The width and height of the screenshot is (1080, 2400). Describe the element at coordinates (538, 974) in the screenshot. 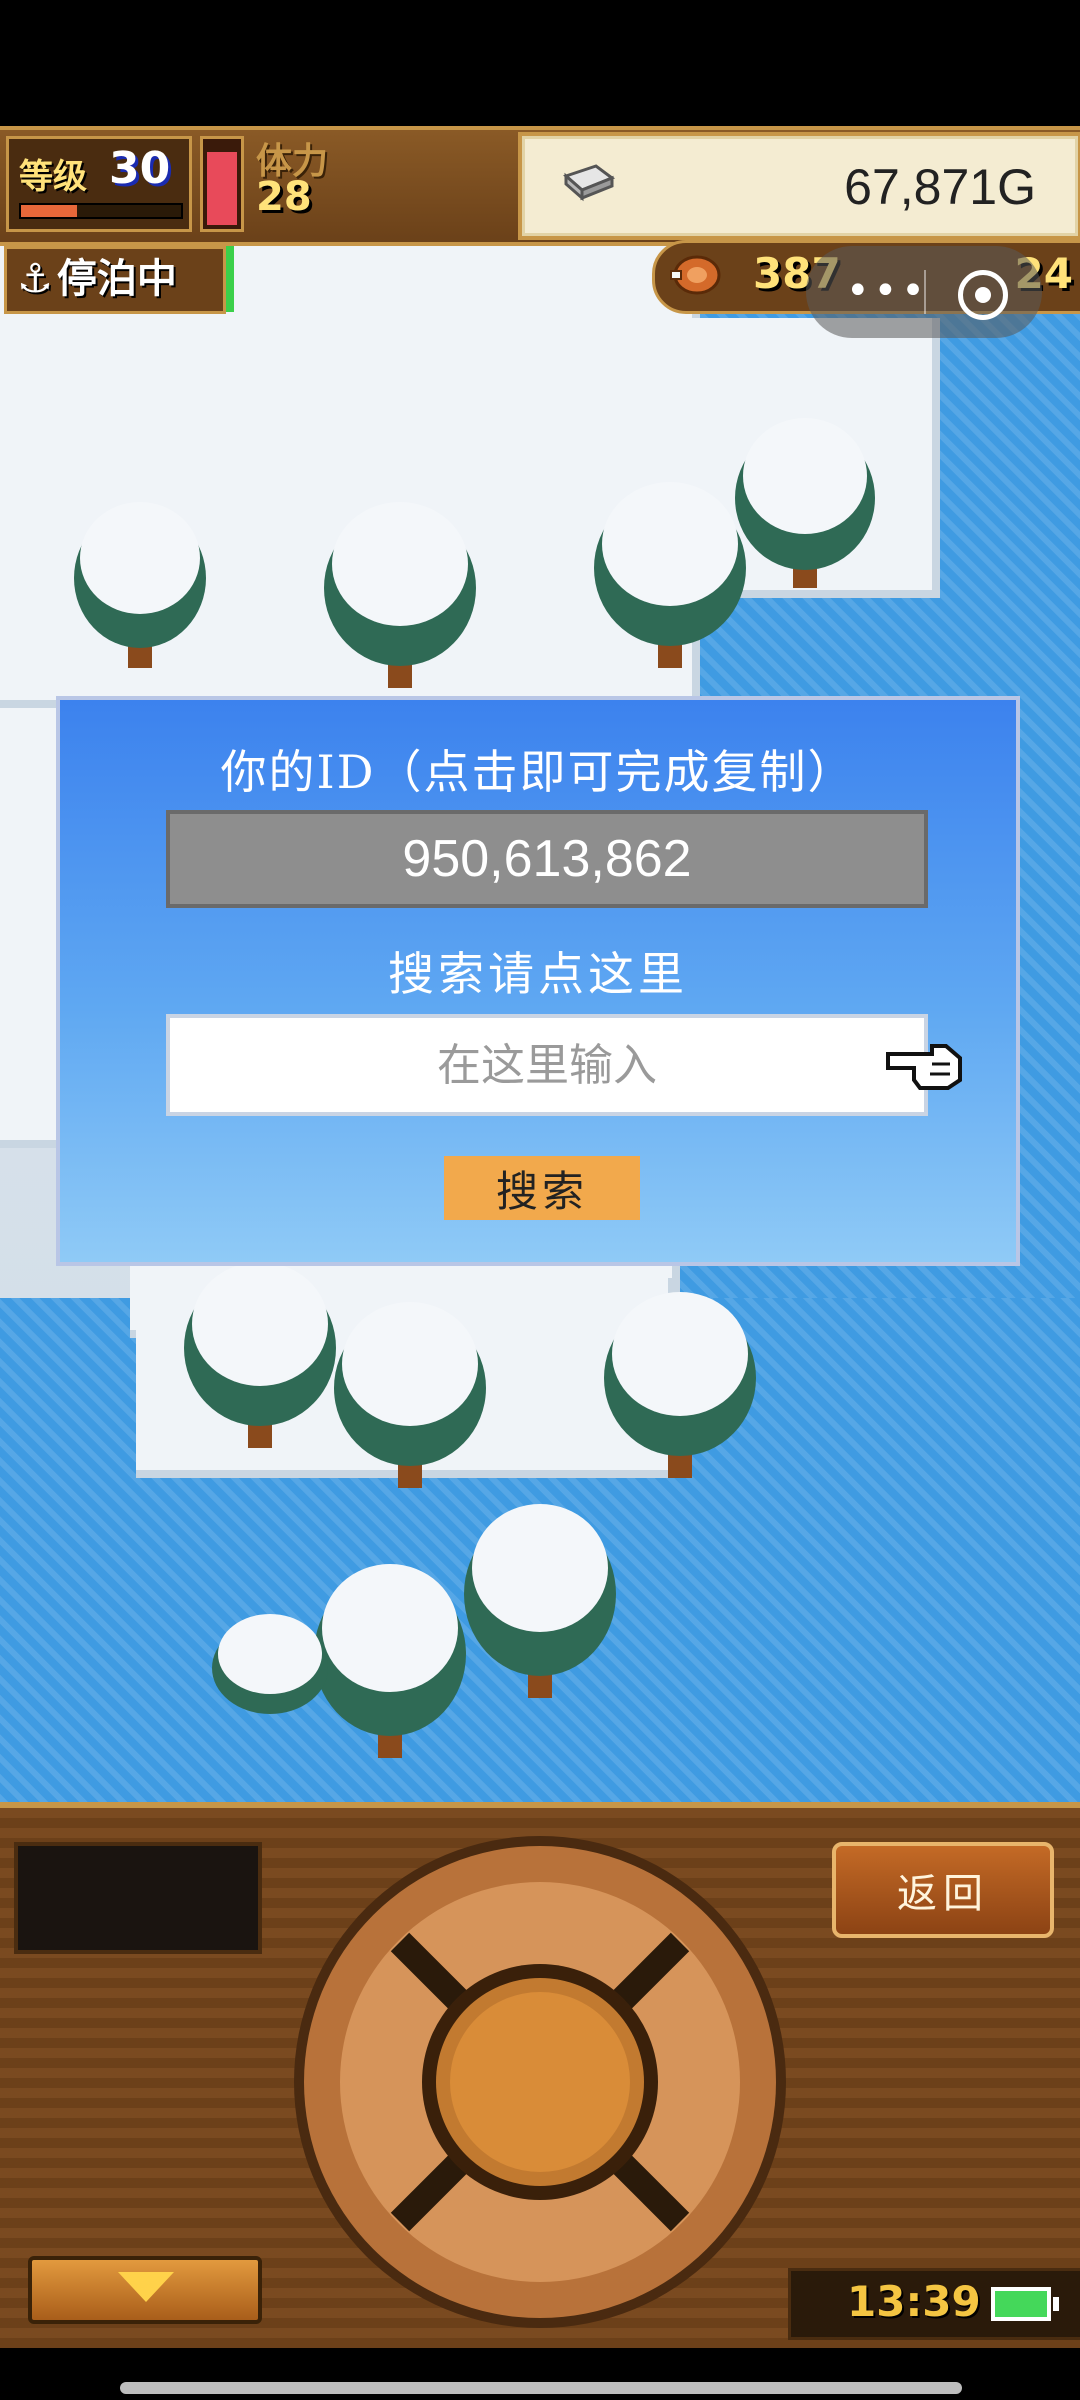

I see `search-prompt: 搜索请点这里` at that location.